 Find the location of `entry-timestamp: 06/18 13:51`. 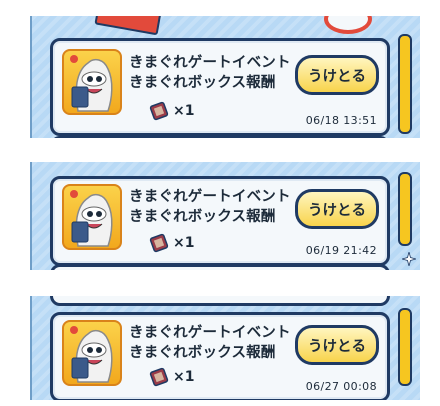

entry-timestamp: 06/18 13:51 is located at coordinates (341, 120).